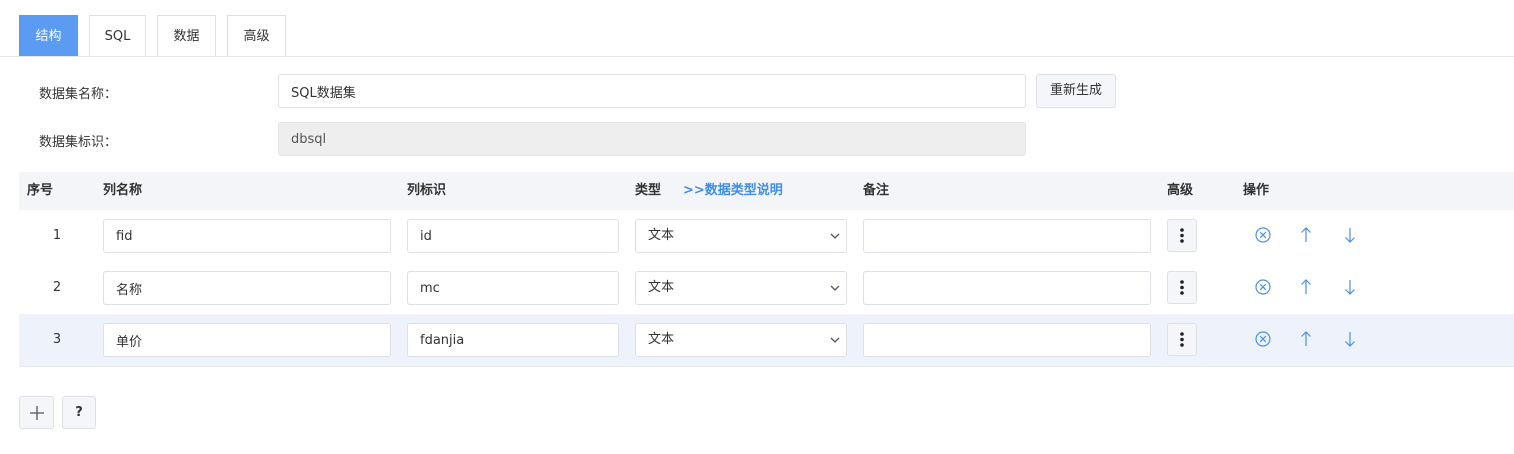 This screenshot has width=1514, height=454. What do you see at coordinates (186, 35) in the screenshot?
I see `tab-data: 数据` at bounding box center [186, 35].